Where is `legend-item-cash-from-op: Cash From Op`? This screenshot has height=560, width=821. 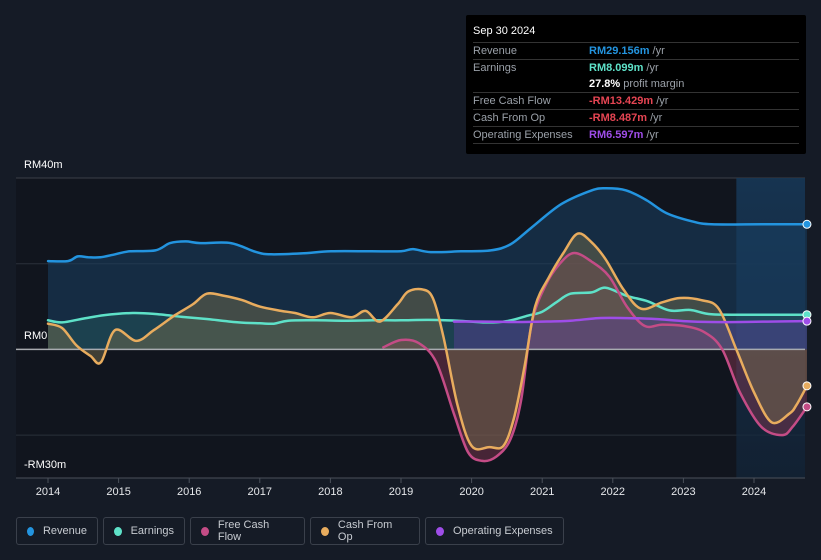
legend-item-cash-from-op: Cash From Op is located at coordinates (365, 531).